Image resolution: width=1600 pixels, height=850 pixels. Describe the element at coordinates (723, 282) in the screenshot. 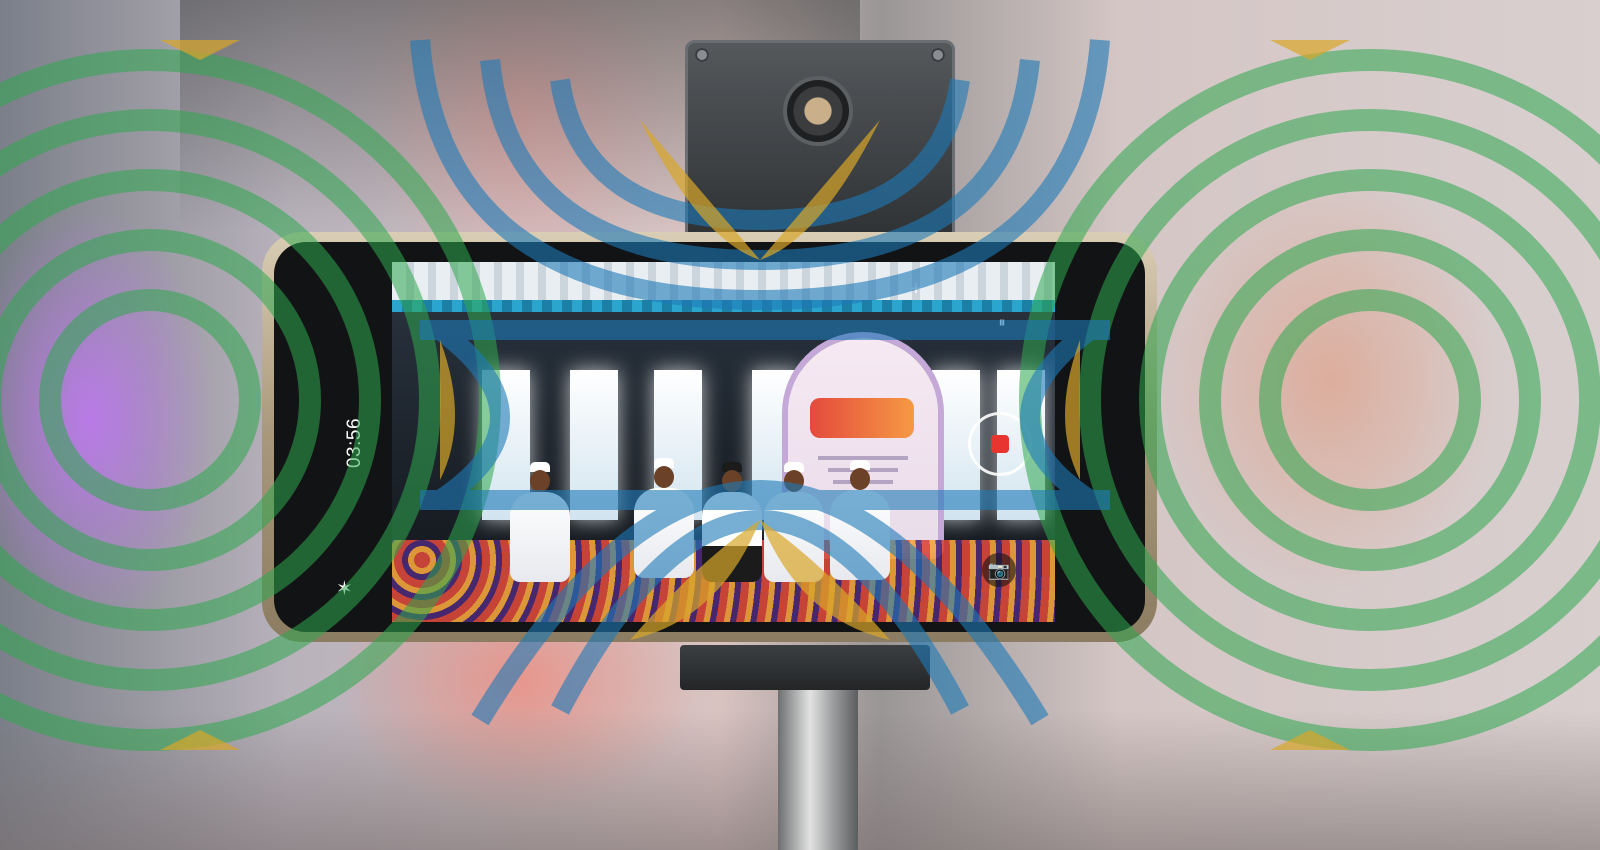

I see `stage-curtain` at that location.